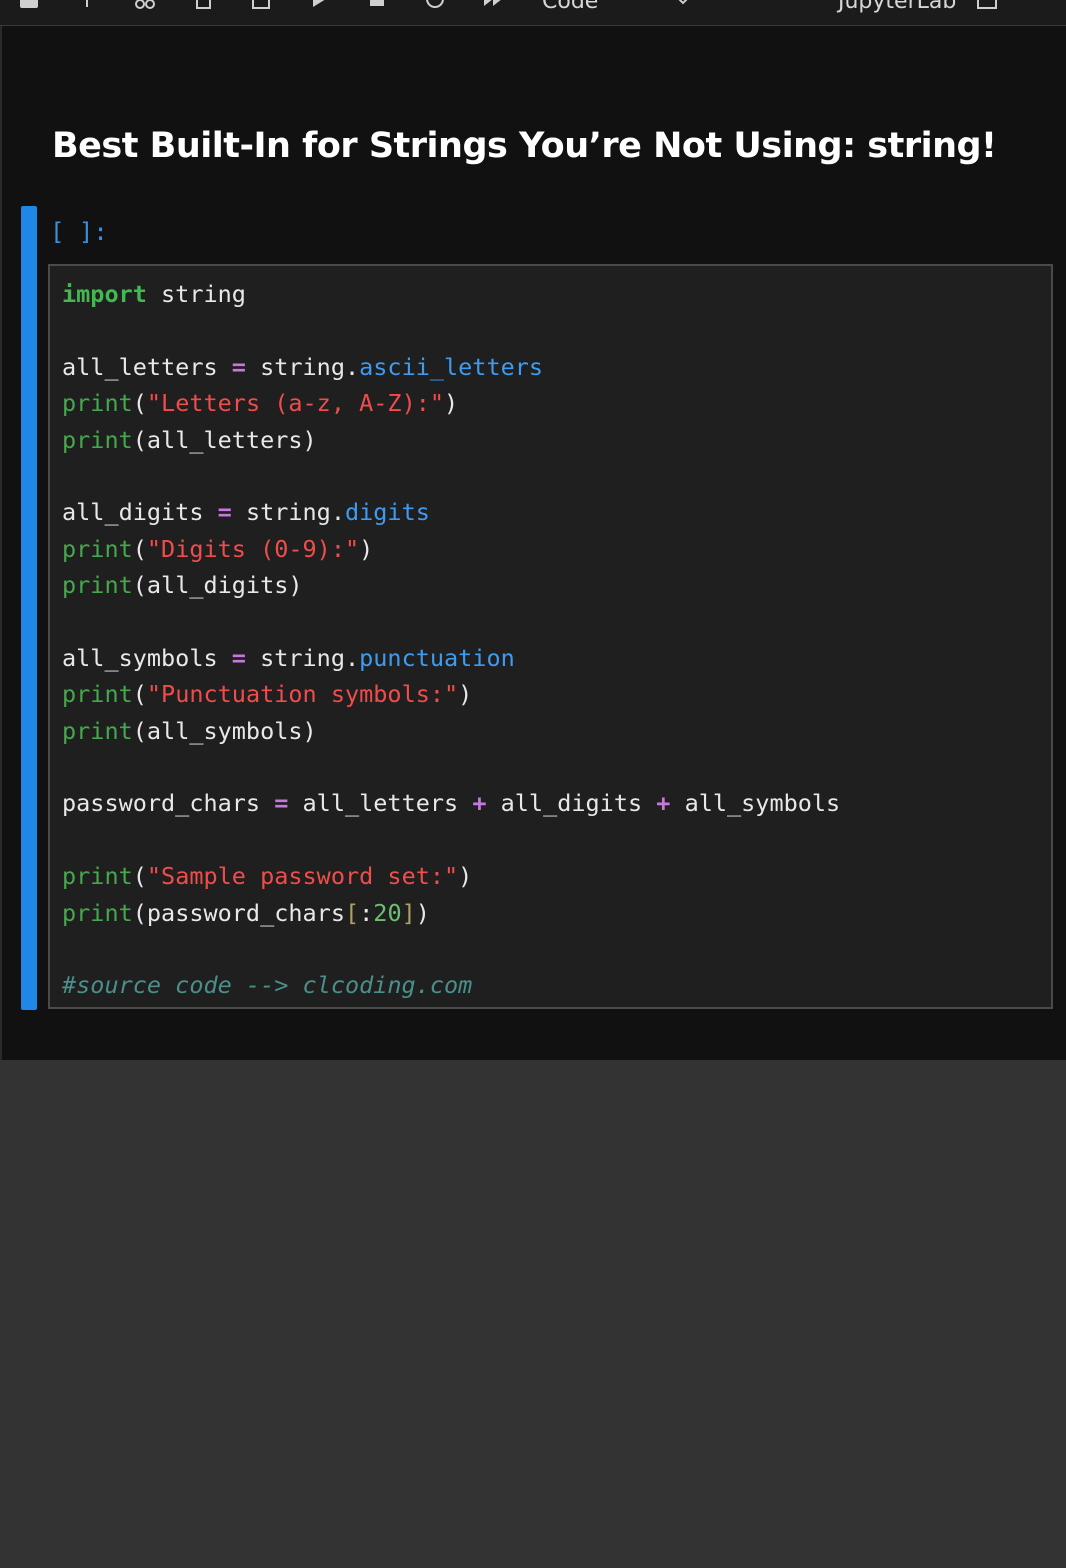  Describe the element at coordinates (104, 294) in the screenshot. I see `keyword-token: import` at that location.